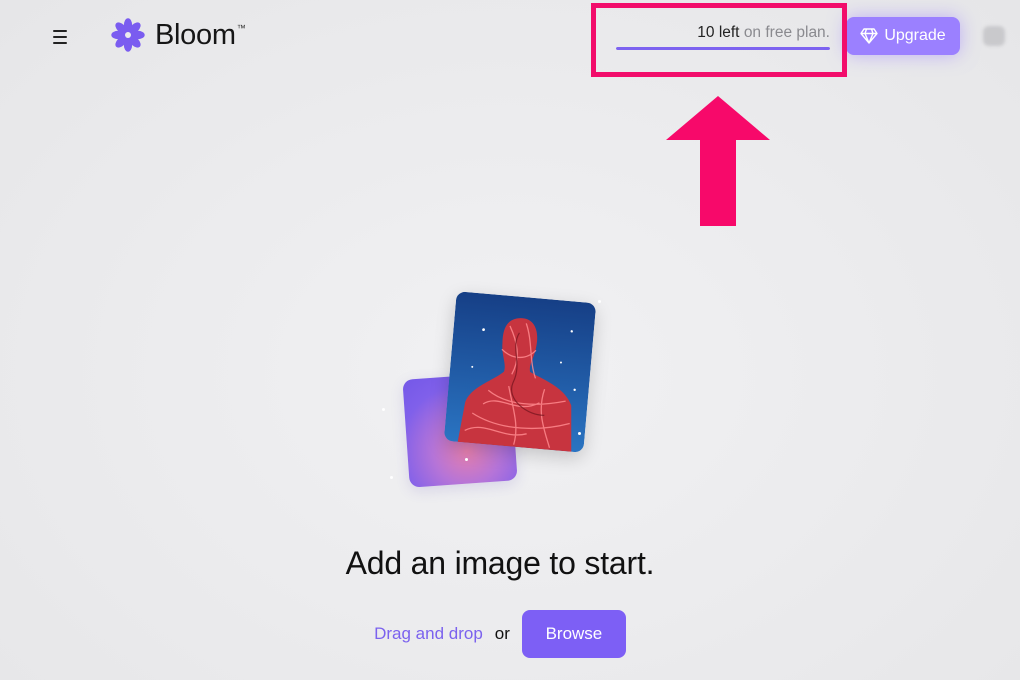  I want to click on top-bar: Bloom ™ 10 left on free plan. Upgrade, so click(510, 38).